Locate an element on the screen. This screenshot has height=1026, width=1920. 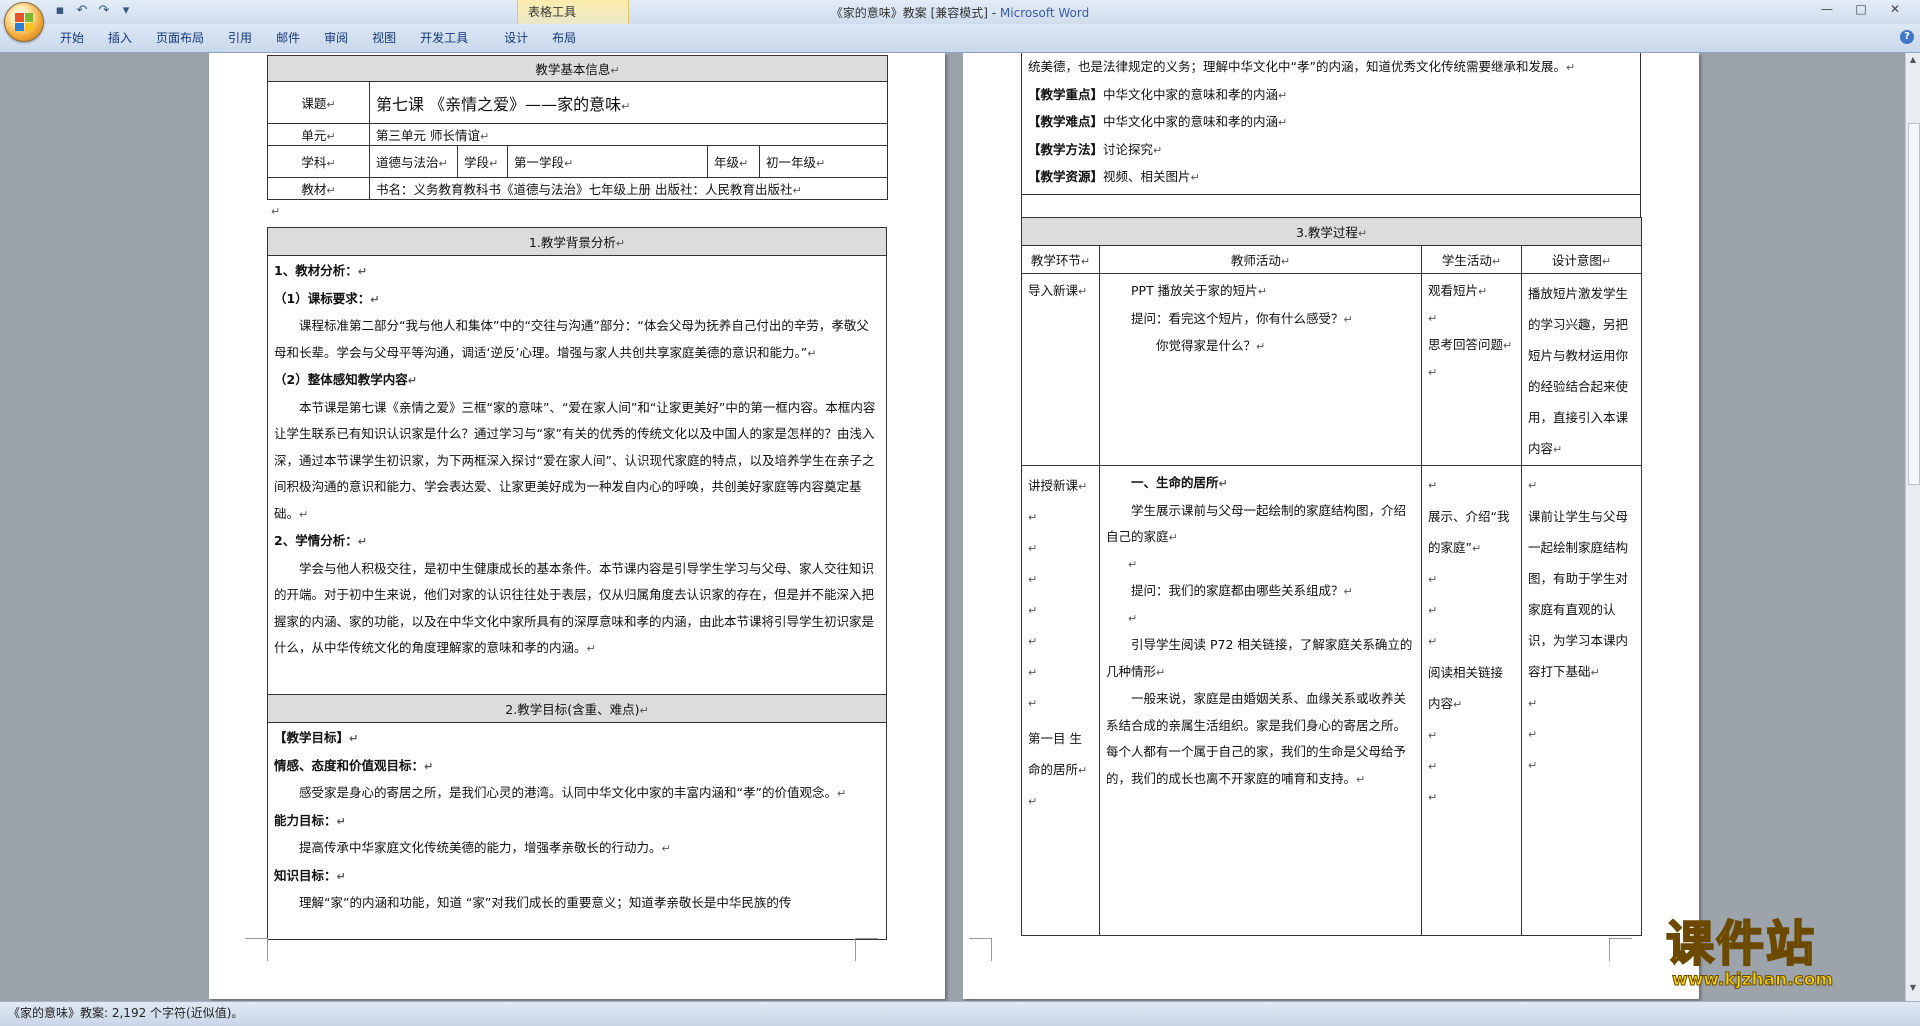
unit-value: 第三单元 师长情谊↵ is located at coordinates (628, 134).